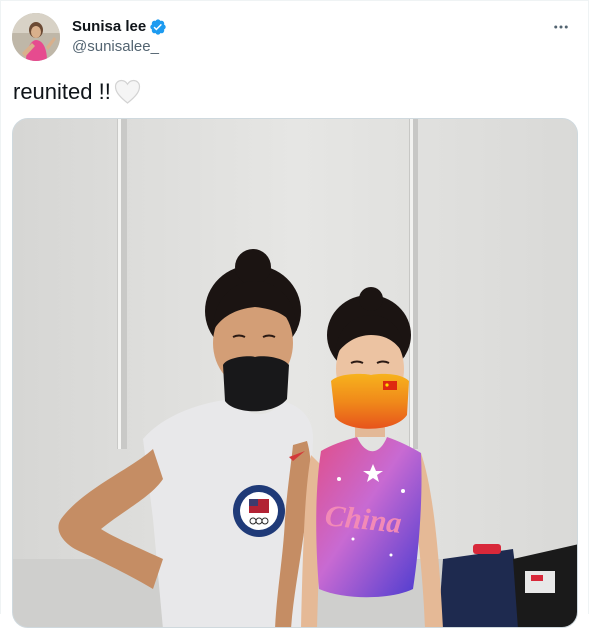 This screenshot has width=589, height=628. Describe the element at coordinates (36, 37) in the screenshot. I see `avatar` at that location.